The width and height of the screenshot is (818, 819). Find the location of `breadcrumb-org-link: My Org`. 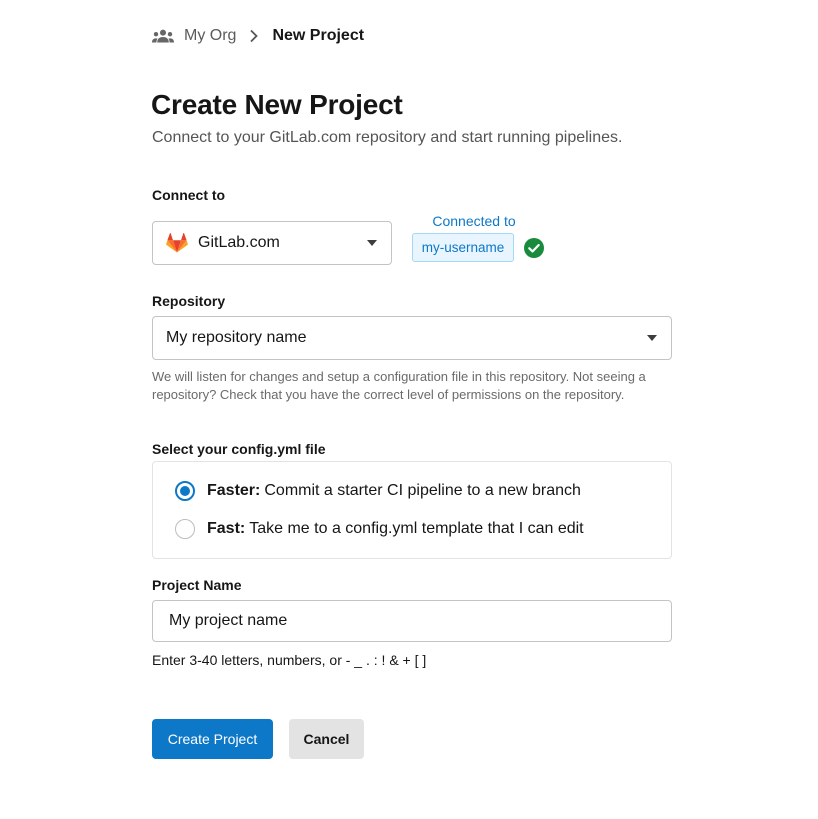

breadcrumb-org-link: My Org is located at coordinates (210, 36).